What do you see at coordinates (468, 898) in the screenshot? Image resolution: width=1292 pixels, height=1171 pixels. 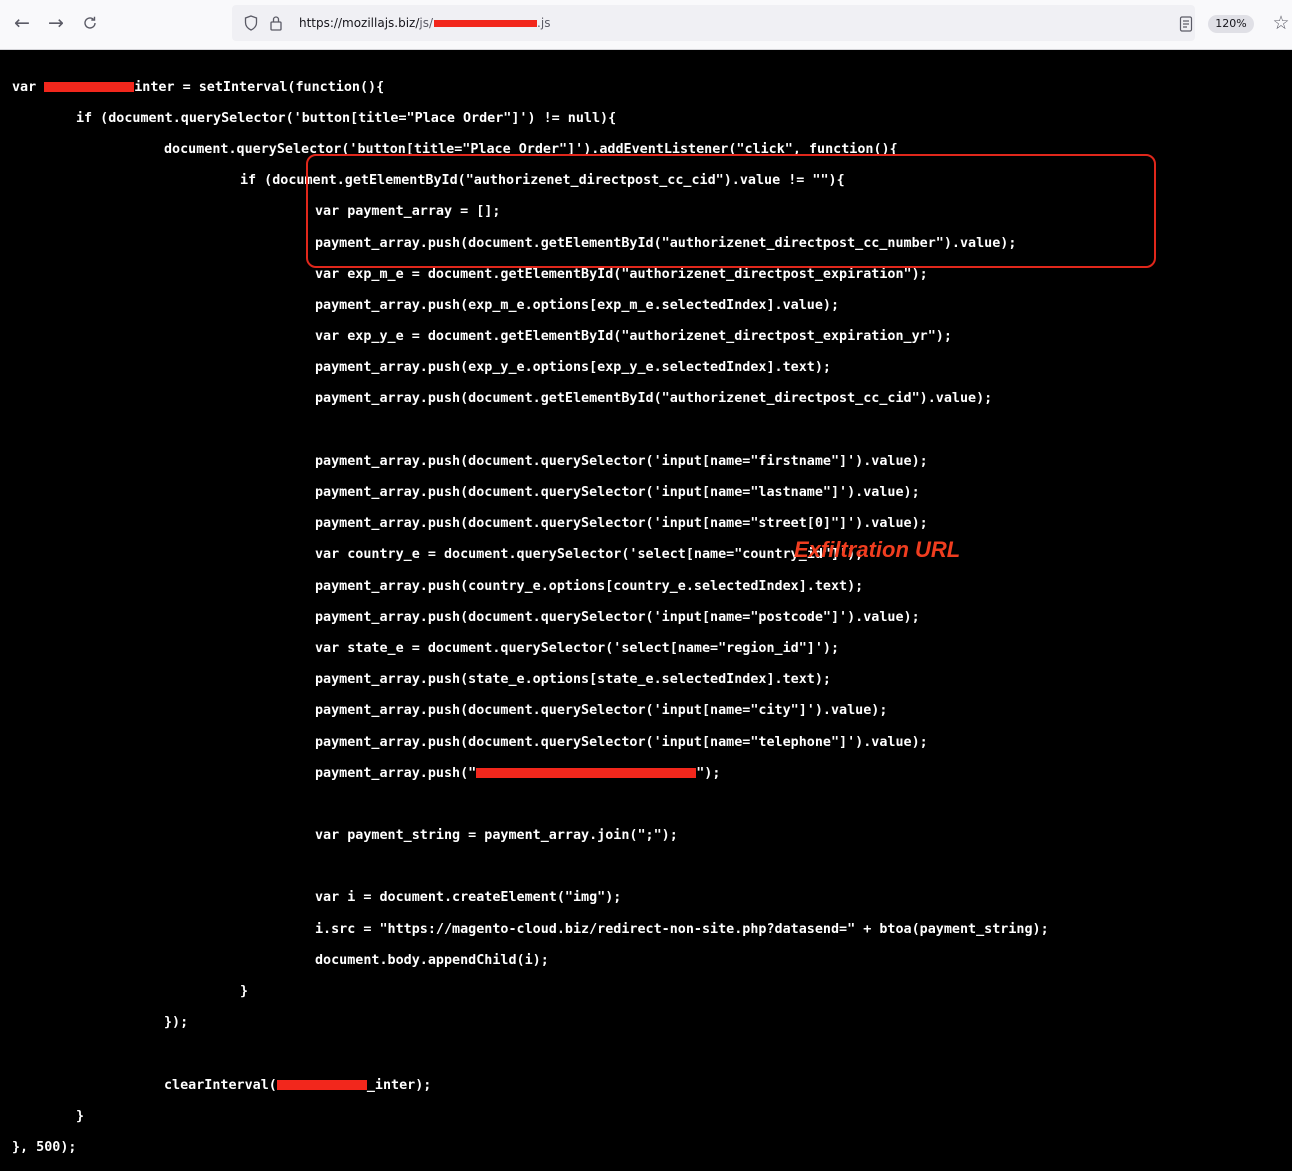 I see `code-line: var i = document.createElement("img");` at bounding box center [468, 898].